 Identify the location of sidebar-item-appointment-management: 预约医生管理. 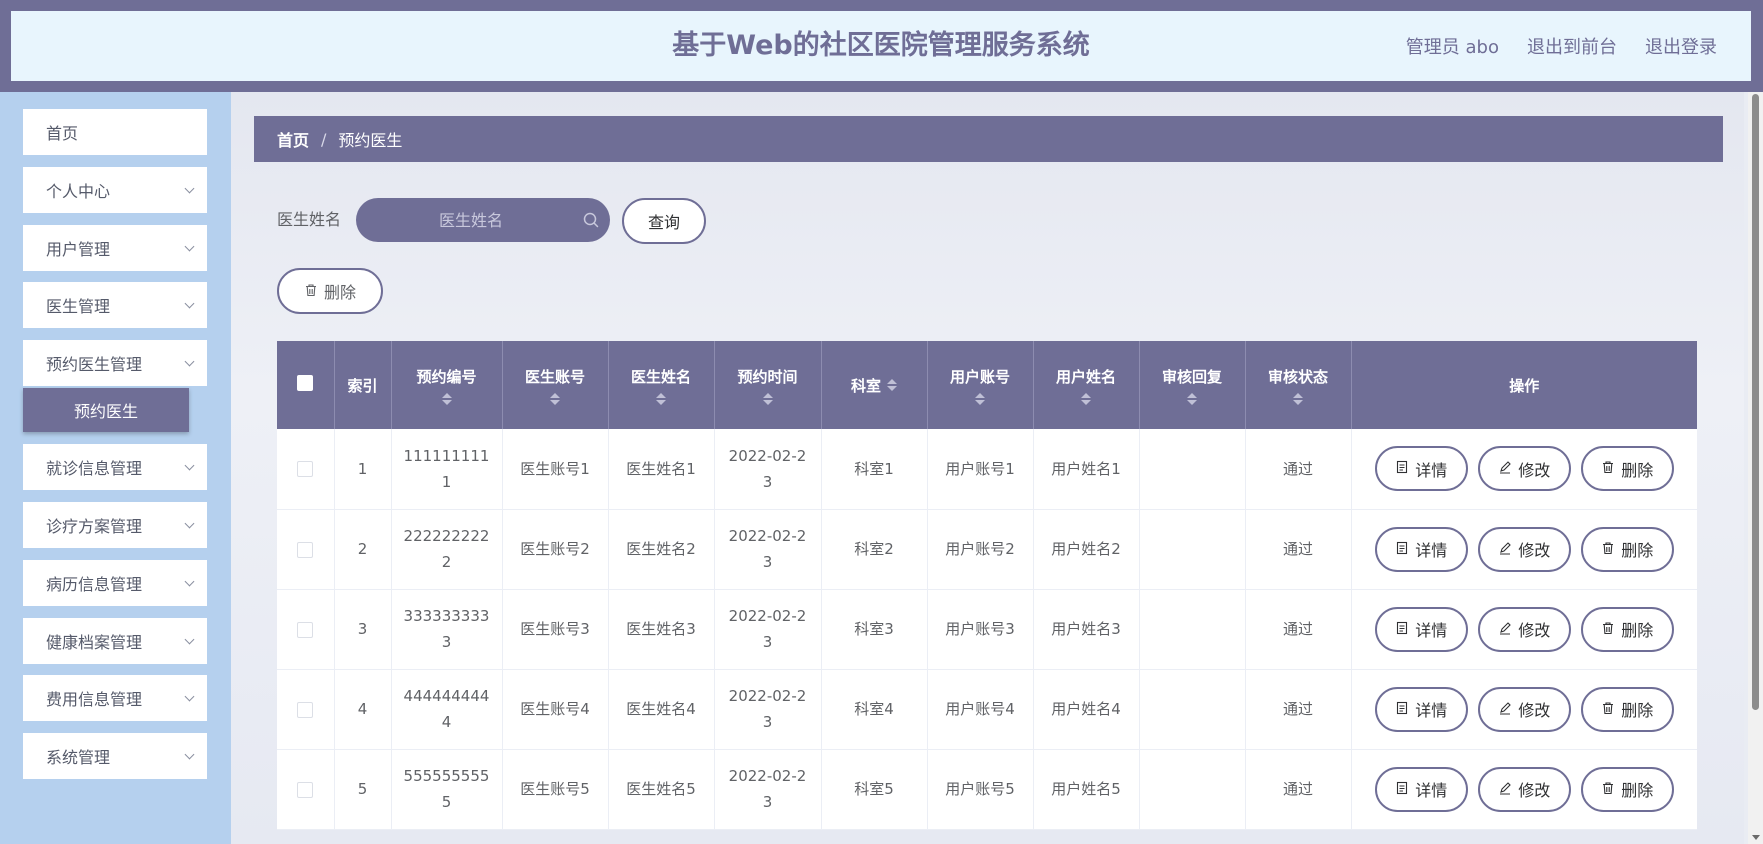
(115, 363).